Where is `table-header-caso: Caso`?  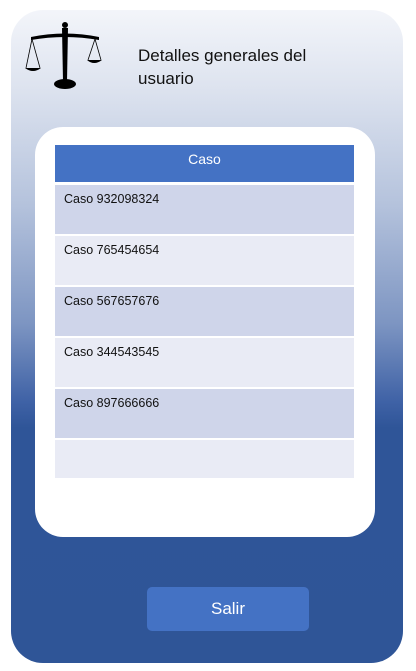 table-header-caso: Caso is located at coordinates (204, 165).